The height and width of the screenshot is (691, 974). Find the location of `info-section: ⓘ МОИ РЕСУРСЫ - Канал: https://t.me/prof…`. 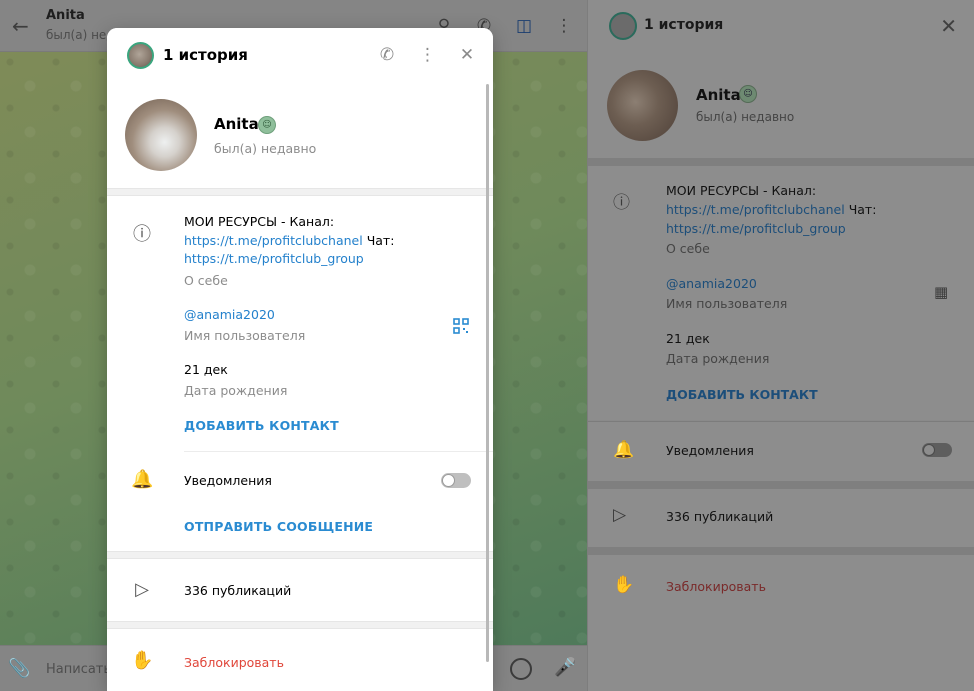

info-section: ⓘ МОИ РЕСУРСЫ - Канал: https://t.me/prof… is located at coordinates (781, 293).